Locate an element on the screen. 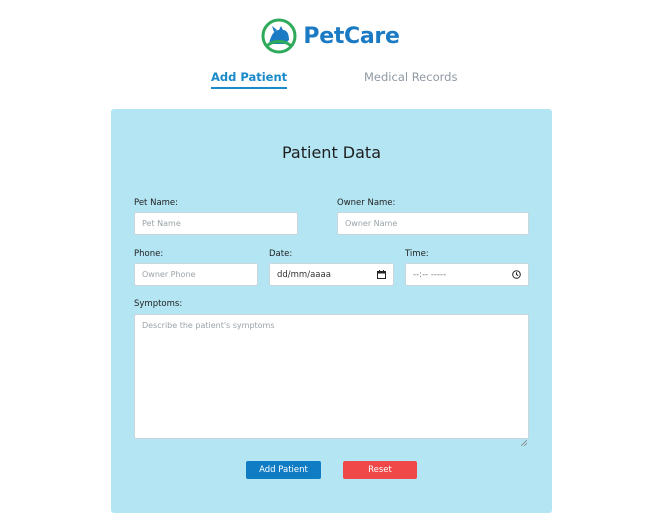 Image resolution: width=661 pixels, height=529 pixels. date-display: dd/mm/aaaa is located at coordinates (304, 274).